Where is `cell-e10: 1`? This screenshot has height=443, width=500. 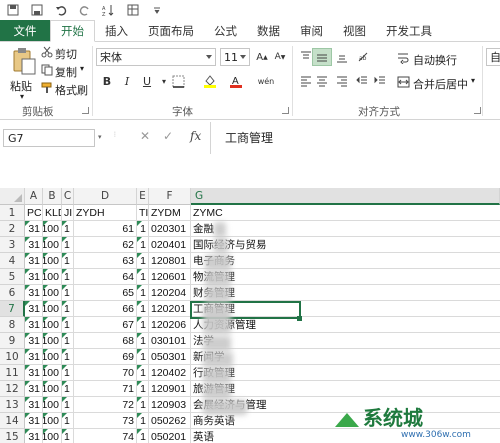
cell-e10: 1 is located at coordinates (143, 357).